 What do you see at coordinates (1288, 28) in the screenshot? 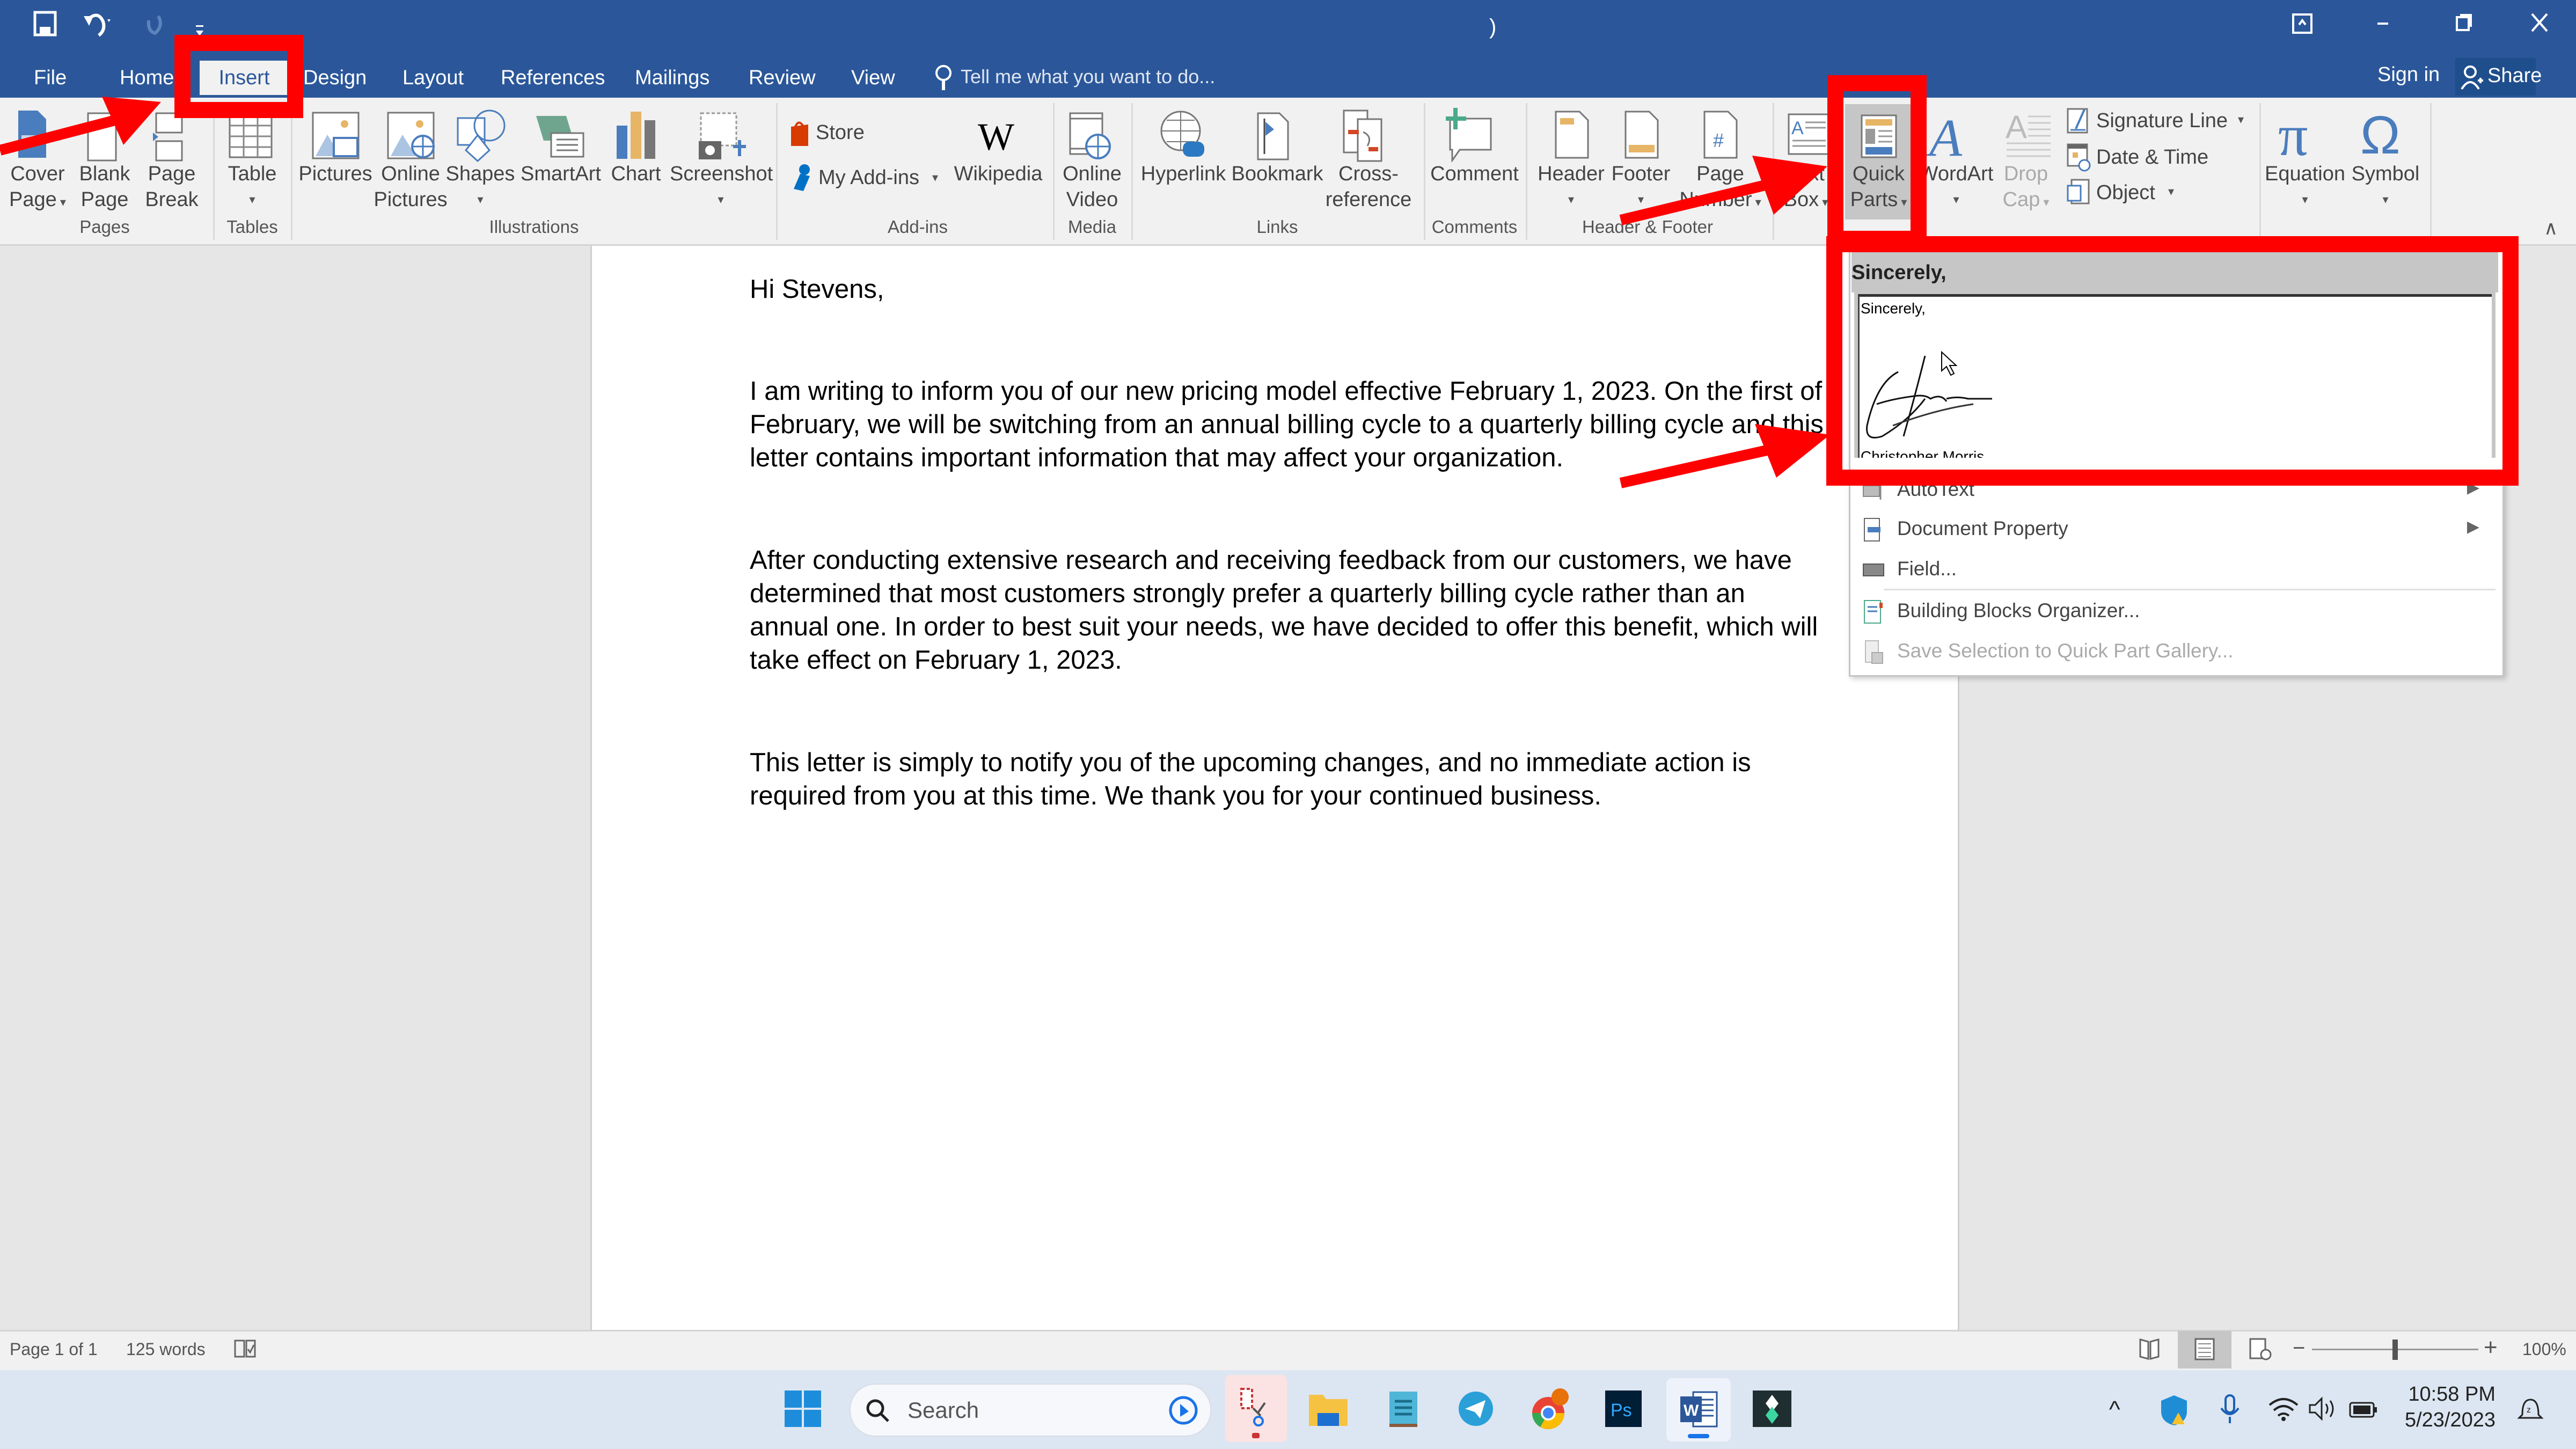
I see `title-bar` at bounding box center [1288, 28].